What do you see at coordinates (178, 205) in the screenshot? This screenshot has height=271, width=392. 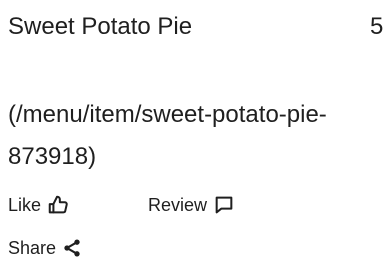 I see `review-label: Review` at bounding box center [178, 205].